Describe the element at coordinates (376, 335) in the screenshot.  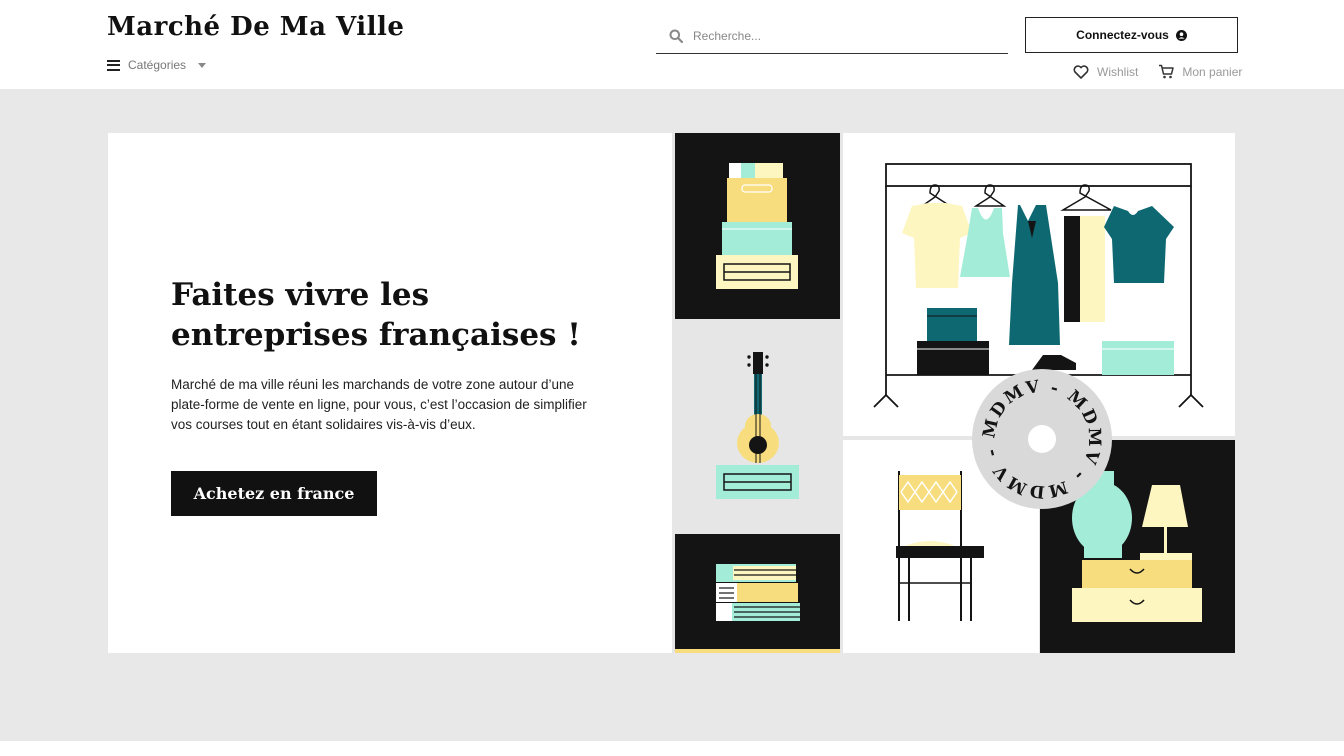
I see `hero-title-line2: entreprises françaises !` at that location.